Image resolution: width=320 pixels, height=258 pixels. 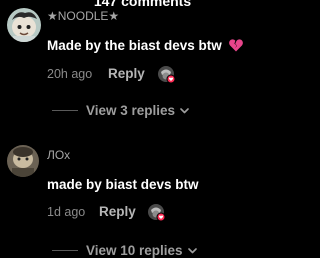 What do you see at coordinates (83, 16) in the screenshot?
I see `comment-username: ★NOODLE★` at bounding box center [83, 16].